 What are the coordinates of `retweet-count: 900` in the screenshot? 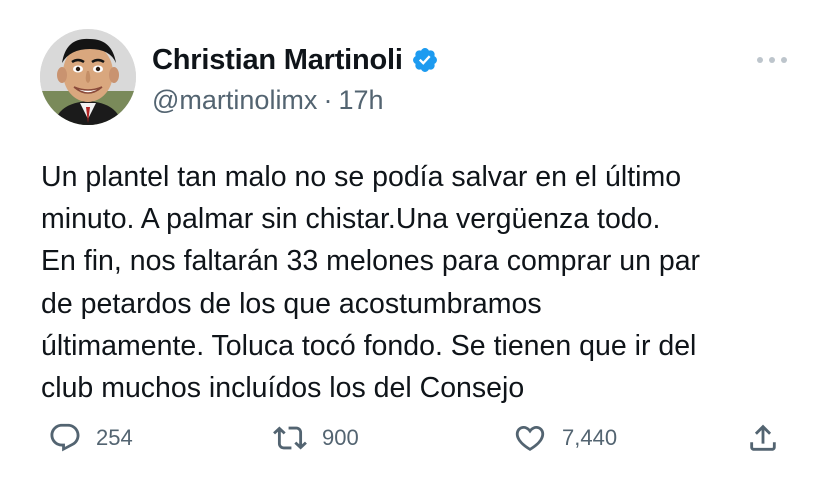 It's located at (340, 437).